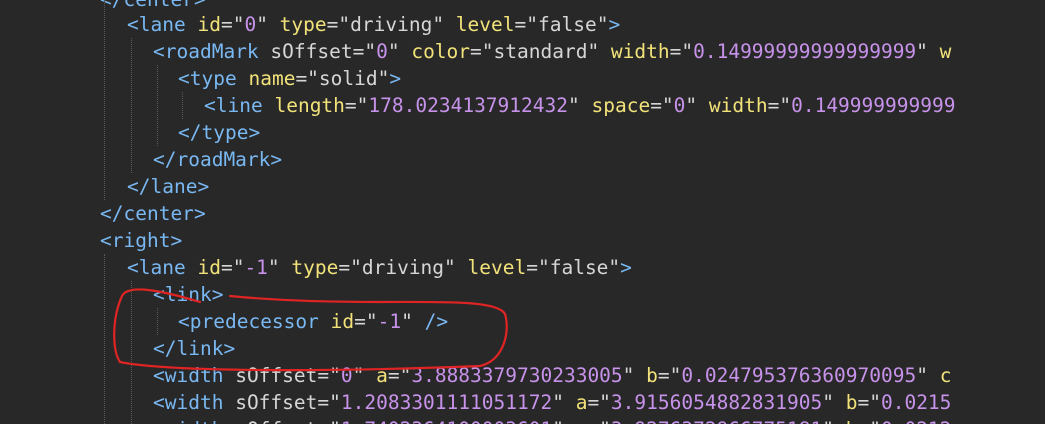  I want to click on token-attr: type, so click(315, 267).